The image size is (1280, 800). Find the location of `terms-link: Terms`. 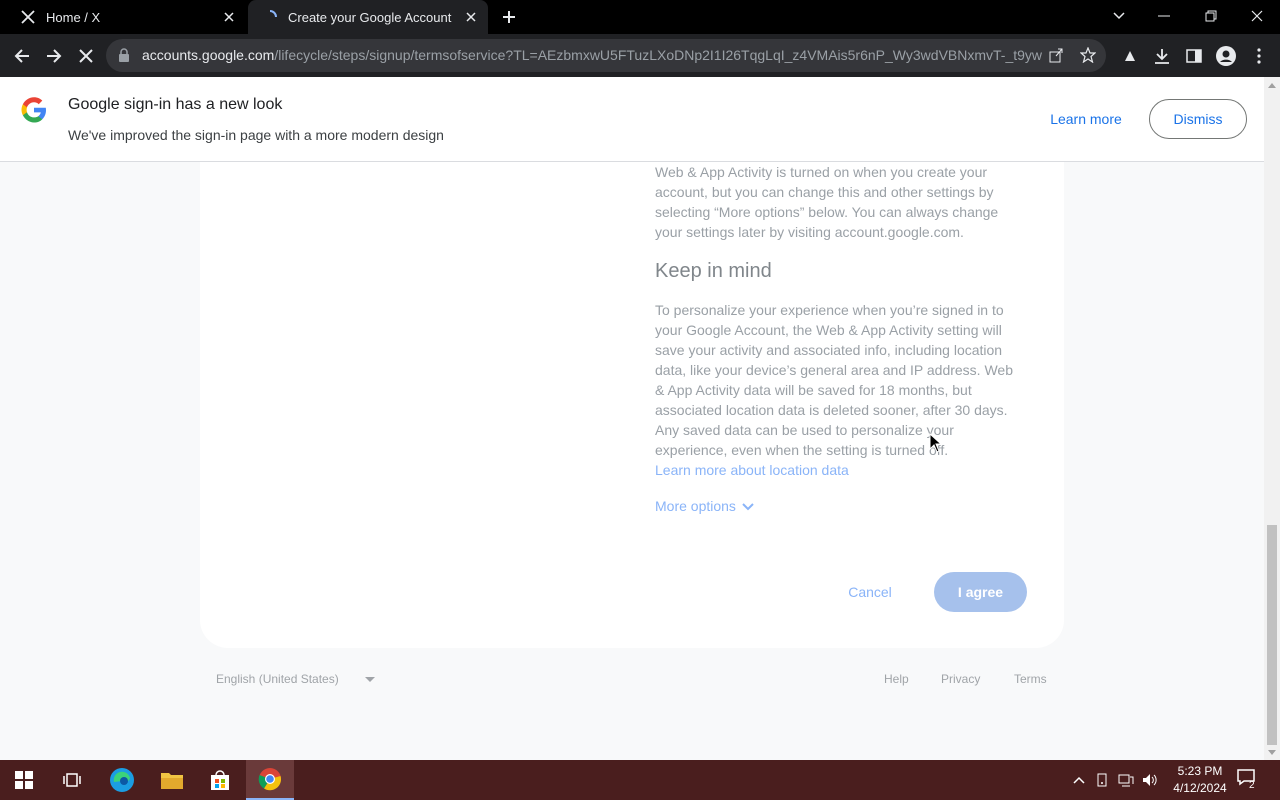

terms-link: Terms is located at coordinates (1030, 679).